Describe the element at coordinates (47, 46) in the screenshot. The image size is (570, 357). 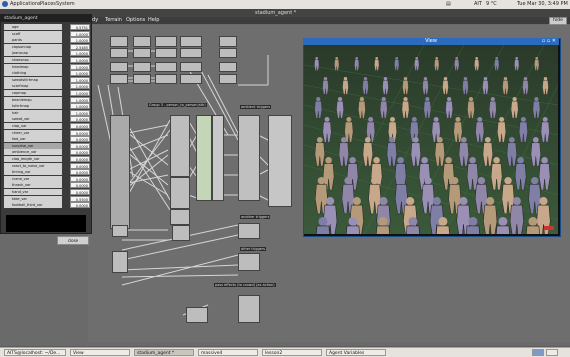
I see `variable-row: capsonnap 2.5485` at that location.